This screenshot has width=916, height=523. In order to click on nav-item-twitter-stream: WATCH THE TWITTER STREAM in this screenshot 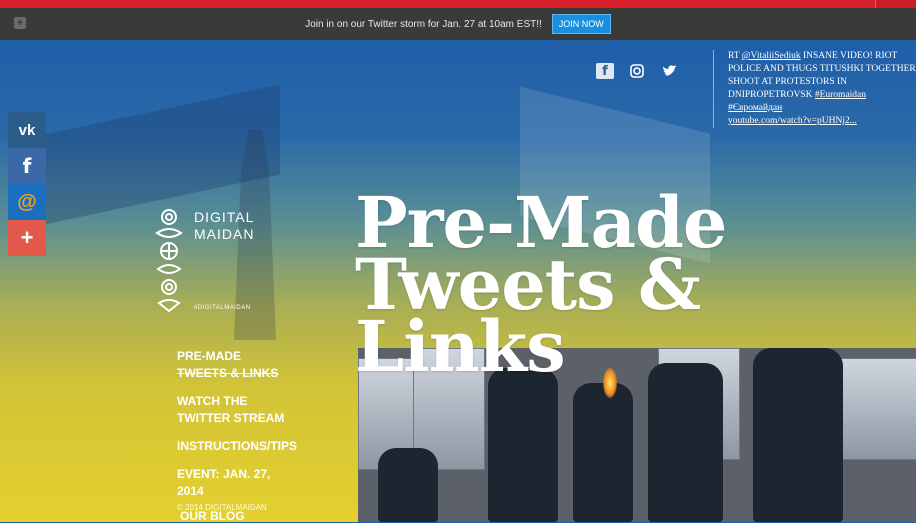, I will do `click(262, 410)`.